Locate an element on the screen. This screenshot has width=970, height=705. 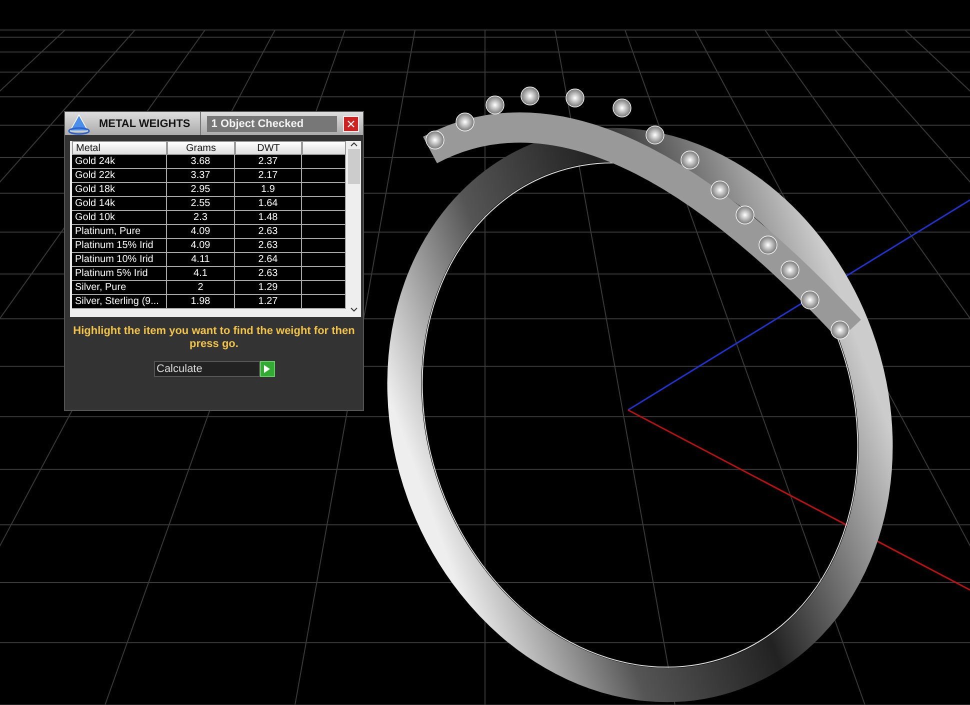
close-icon is located at coordinates (351, 124).